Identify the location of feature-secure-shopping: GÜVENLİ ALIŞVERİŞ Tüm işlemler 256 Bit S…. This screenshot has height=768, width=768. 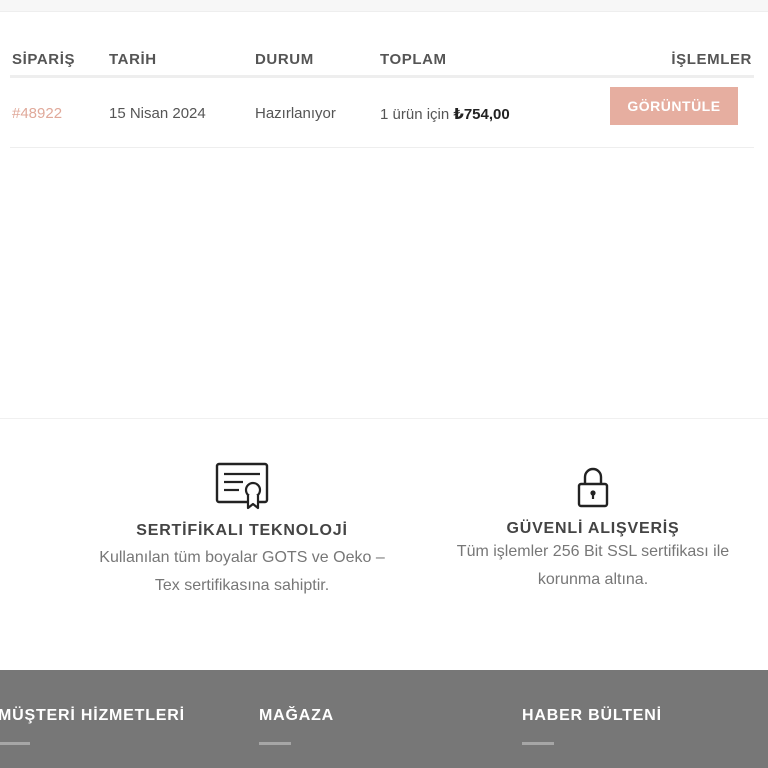
(593, 530).